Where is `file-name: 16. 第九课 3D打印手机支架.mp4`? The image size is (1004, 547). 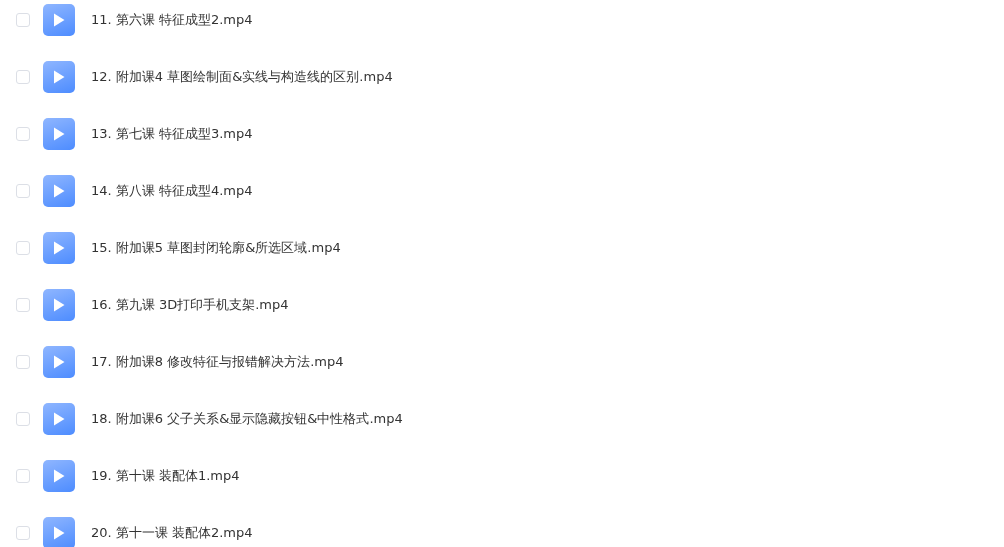
file-name: 16. 第九课 3D打印手机支架.mp4 is located at coordinates (190, 305).